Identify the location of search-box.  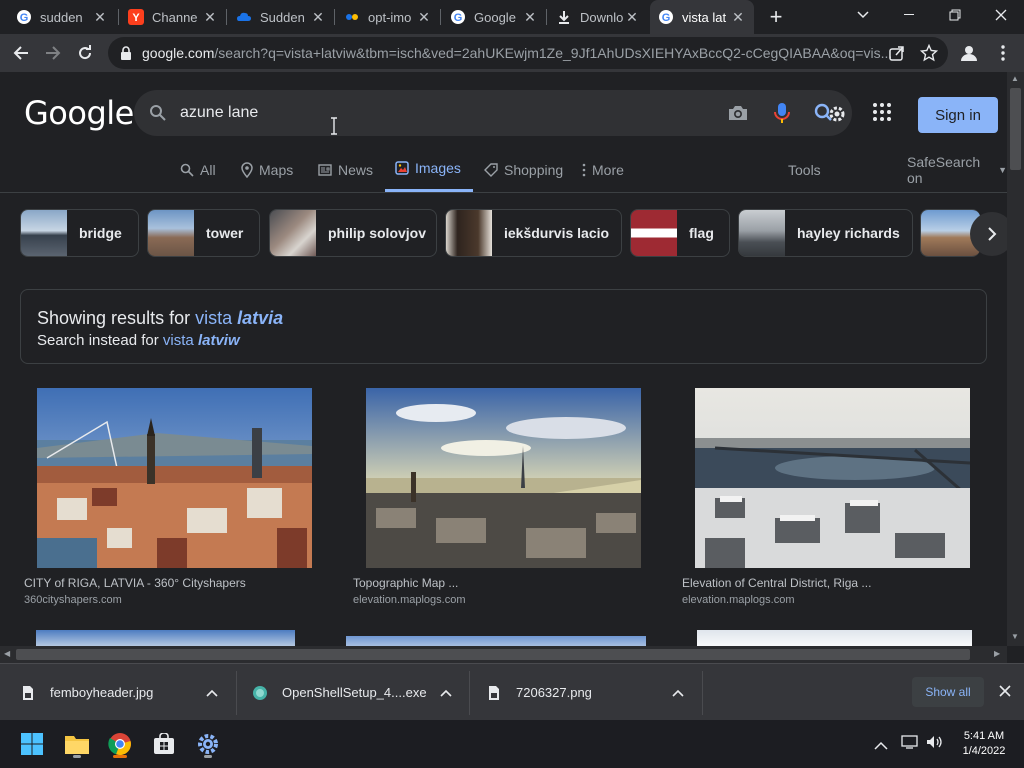
(493, 113).